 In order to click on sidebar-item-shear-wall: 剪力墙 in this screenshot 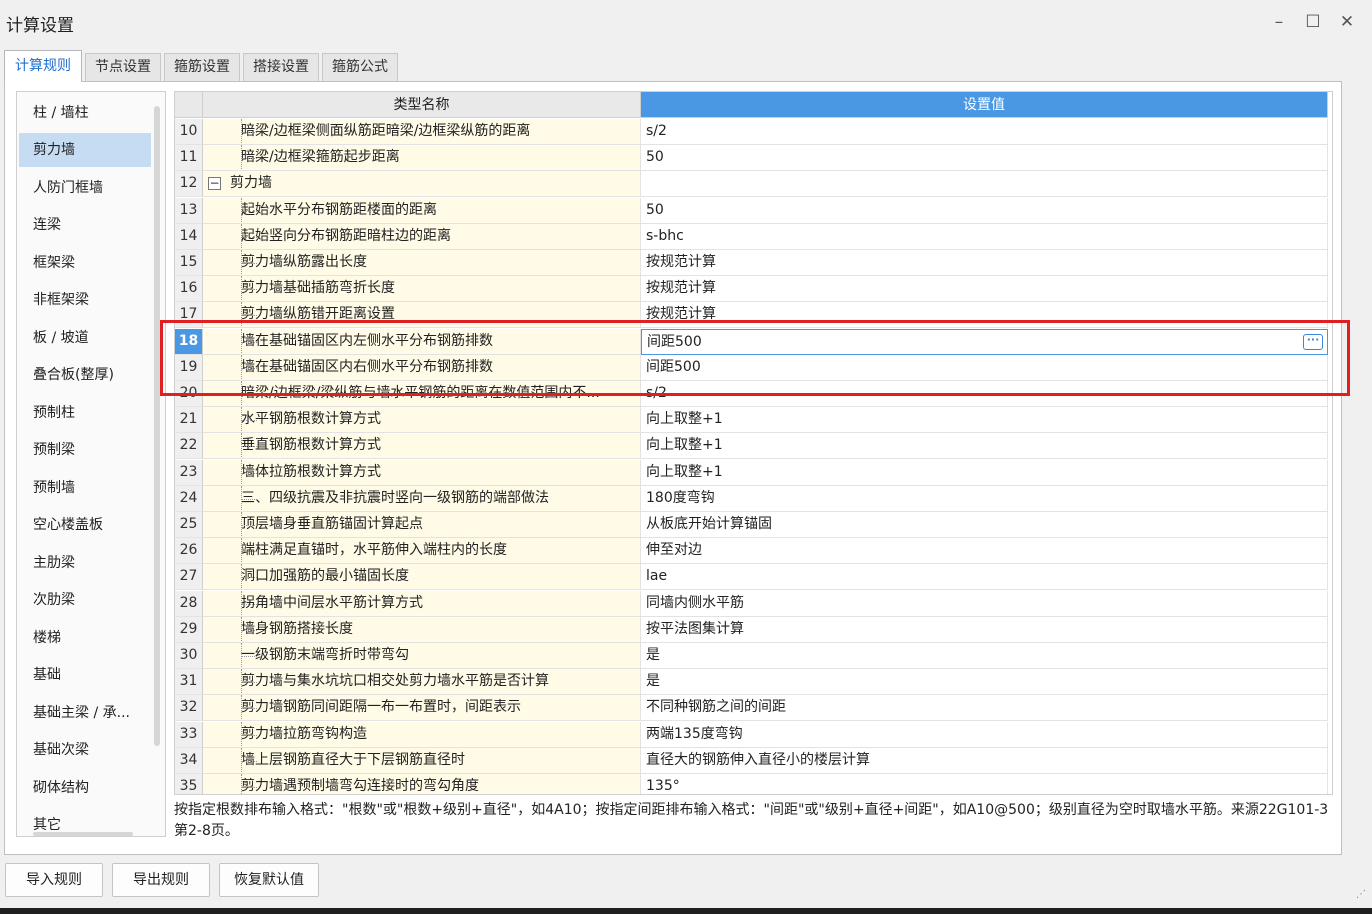, I will do `click(85, 150)`.